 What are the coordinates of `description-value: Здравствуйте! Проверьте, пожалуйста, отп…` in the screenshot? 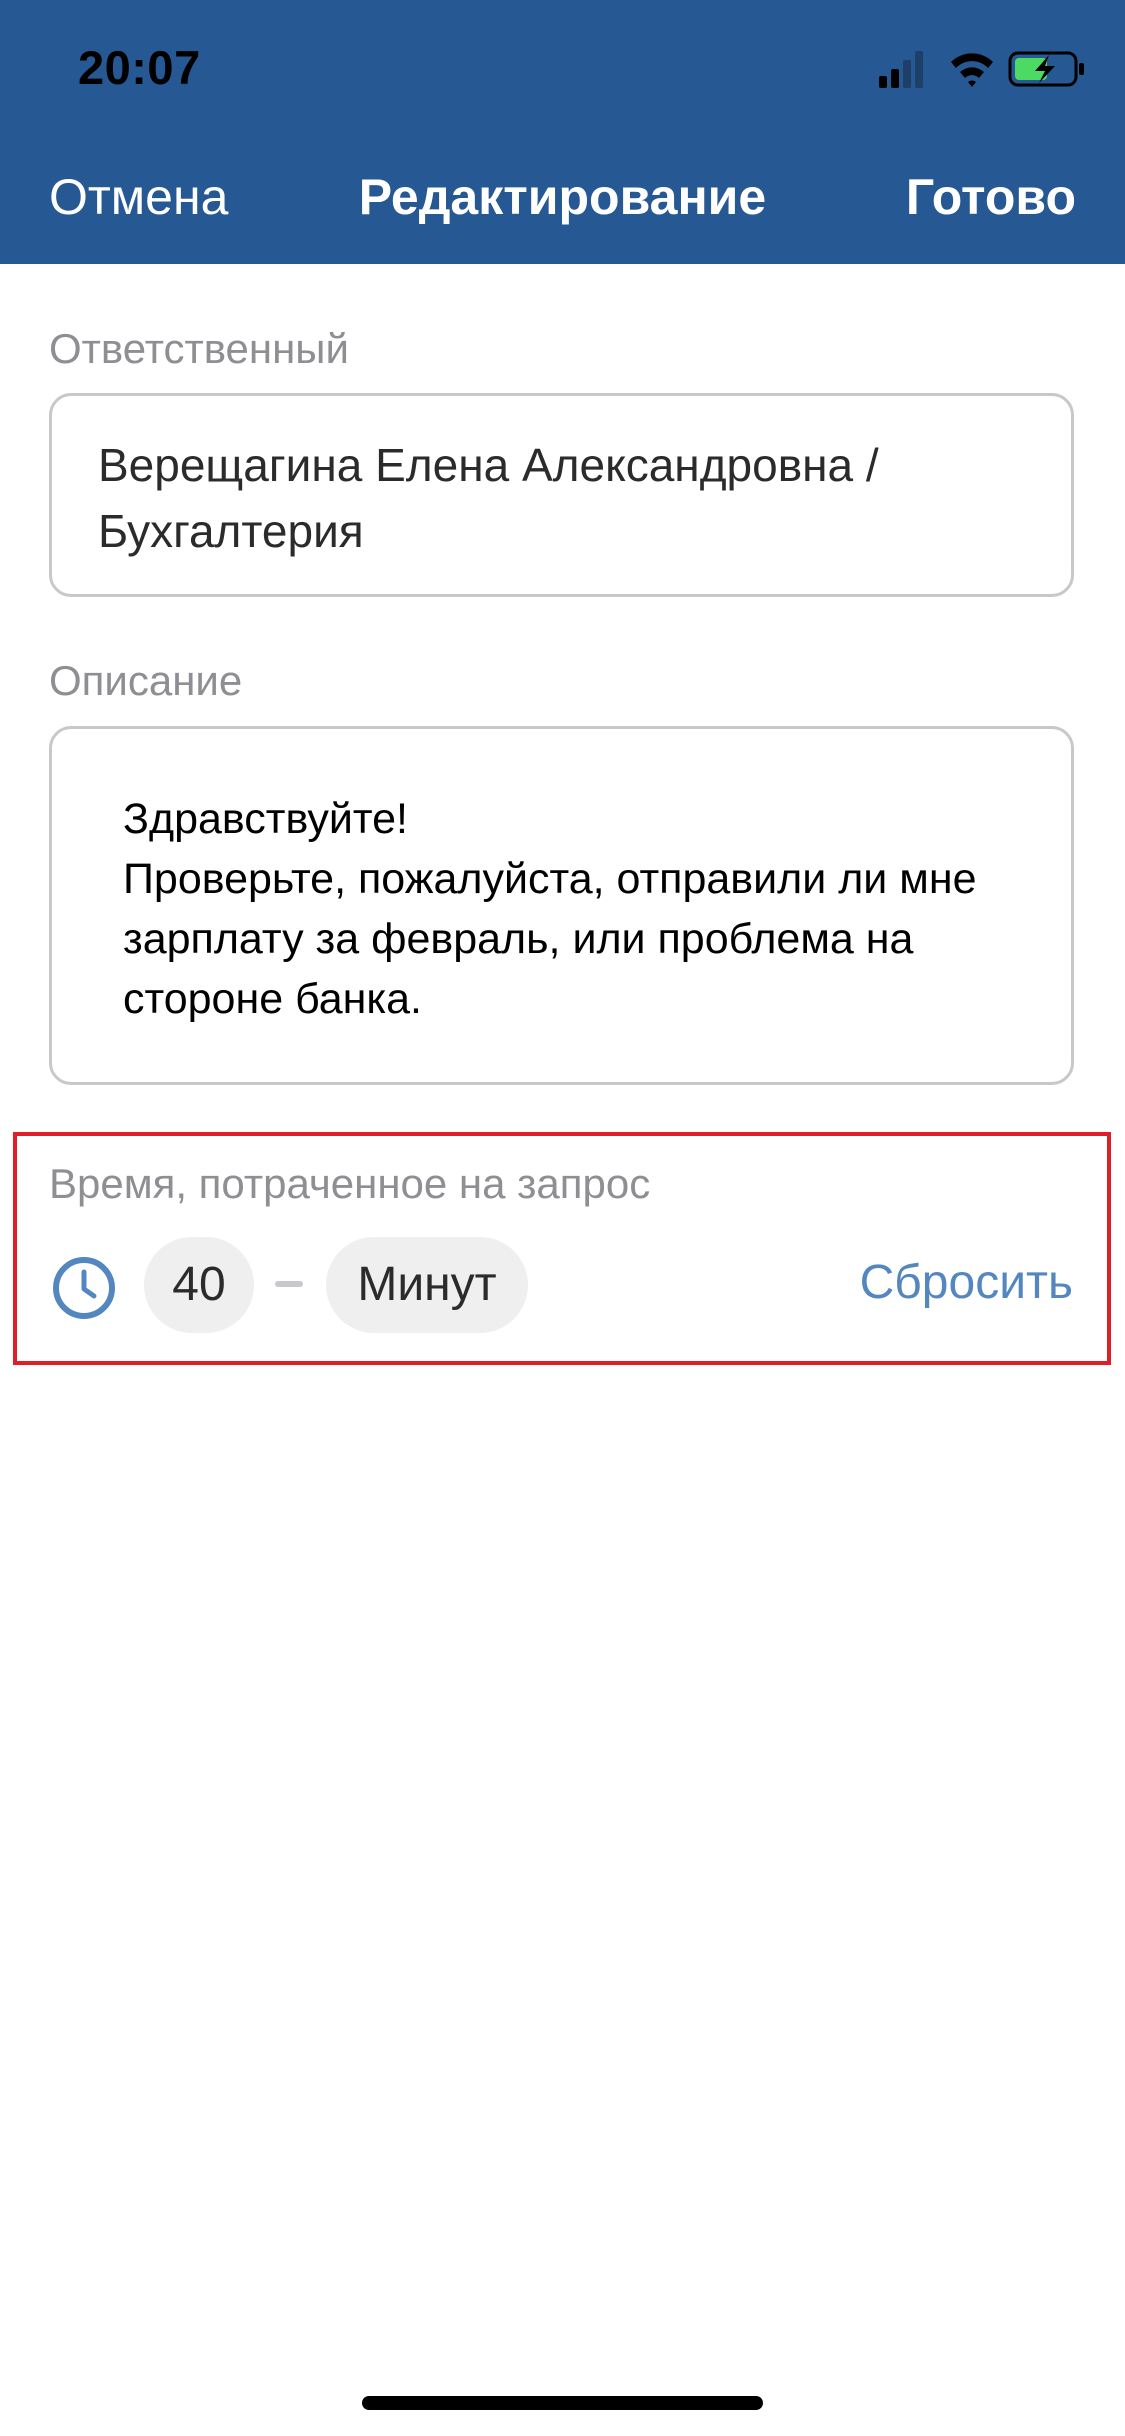 It's located at (550, 909).